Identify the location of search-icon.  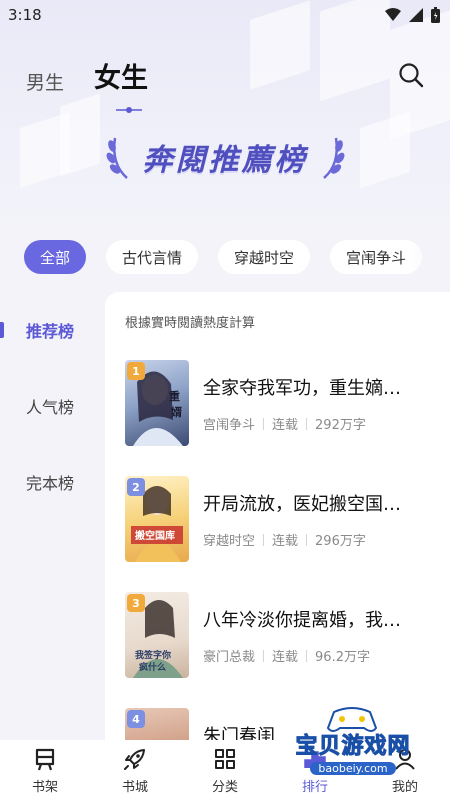
(411, 75).